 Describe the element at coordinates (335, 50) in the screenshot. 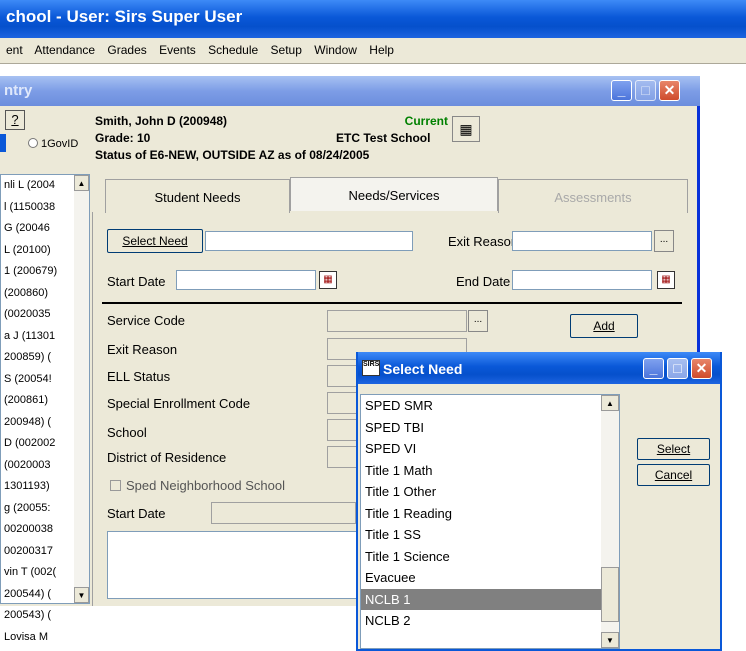

I see `menu-item-window: Window` at that location.